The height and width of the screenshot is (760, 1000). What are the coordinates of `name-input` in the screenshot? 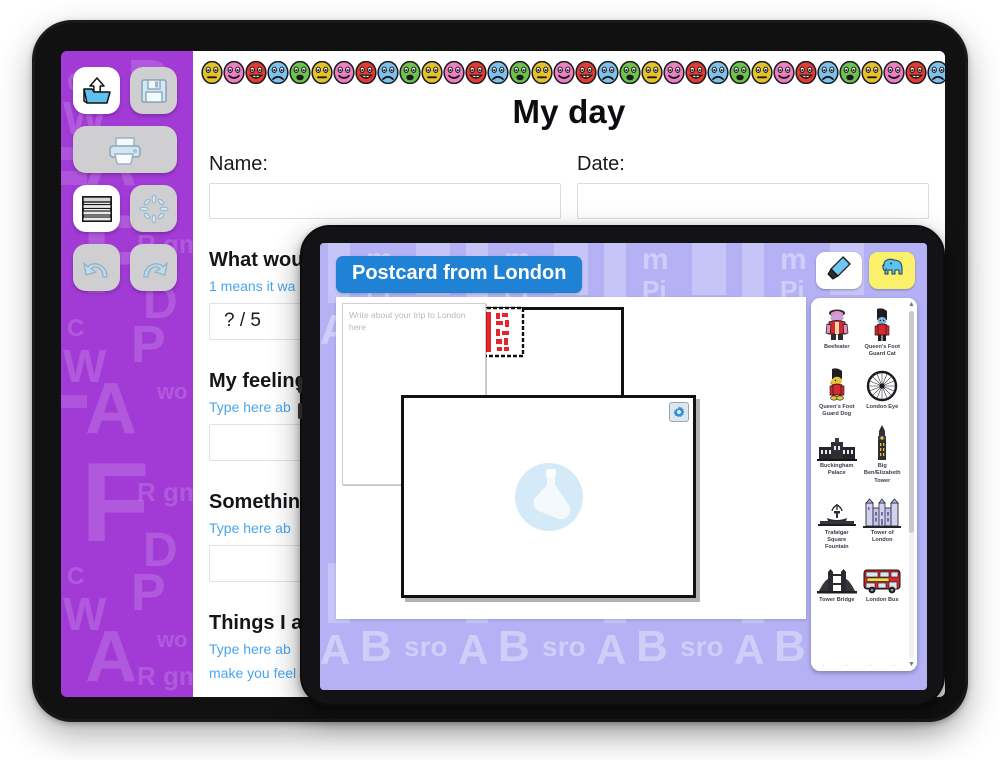 It's located at (385, 201).